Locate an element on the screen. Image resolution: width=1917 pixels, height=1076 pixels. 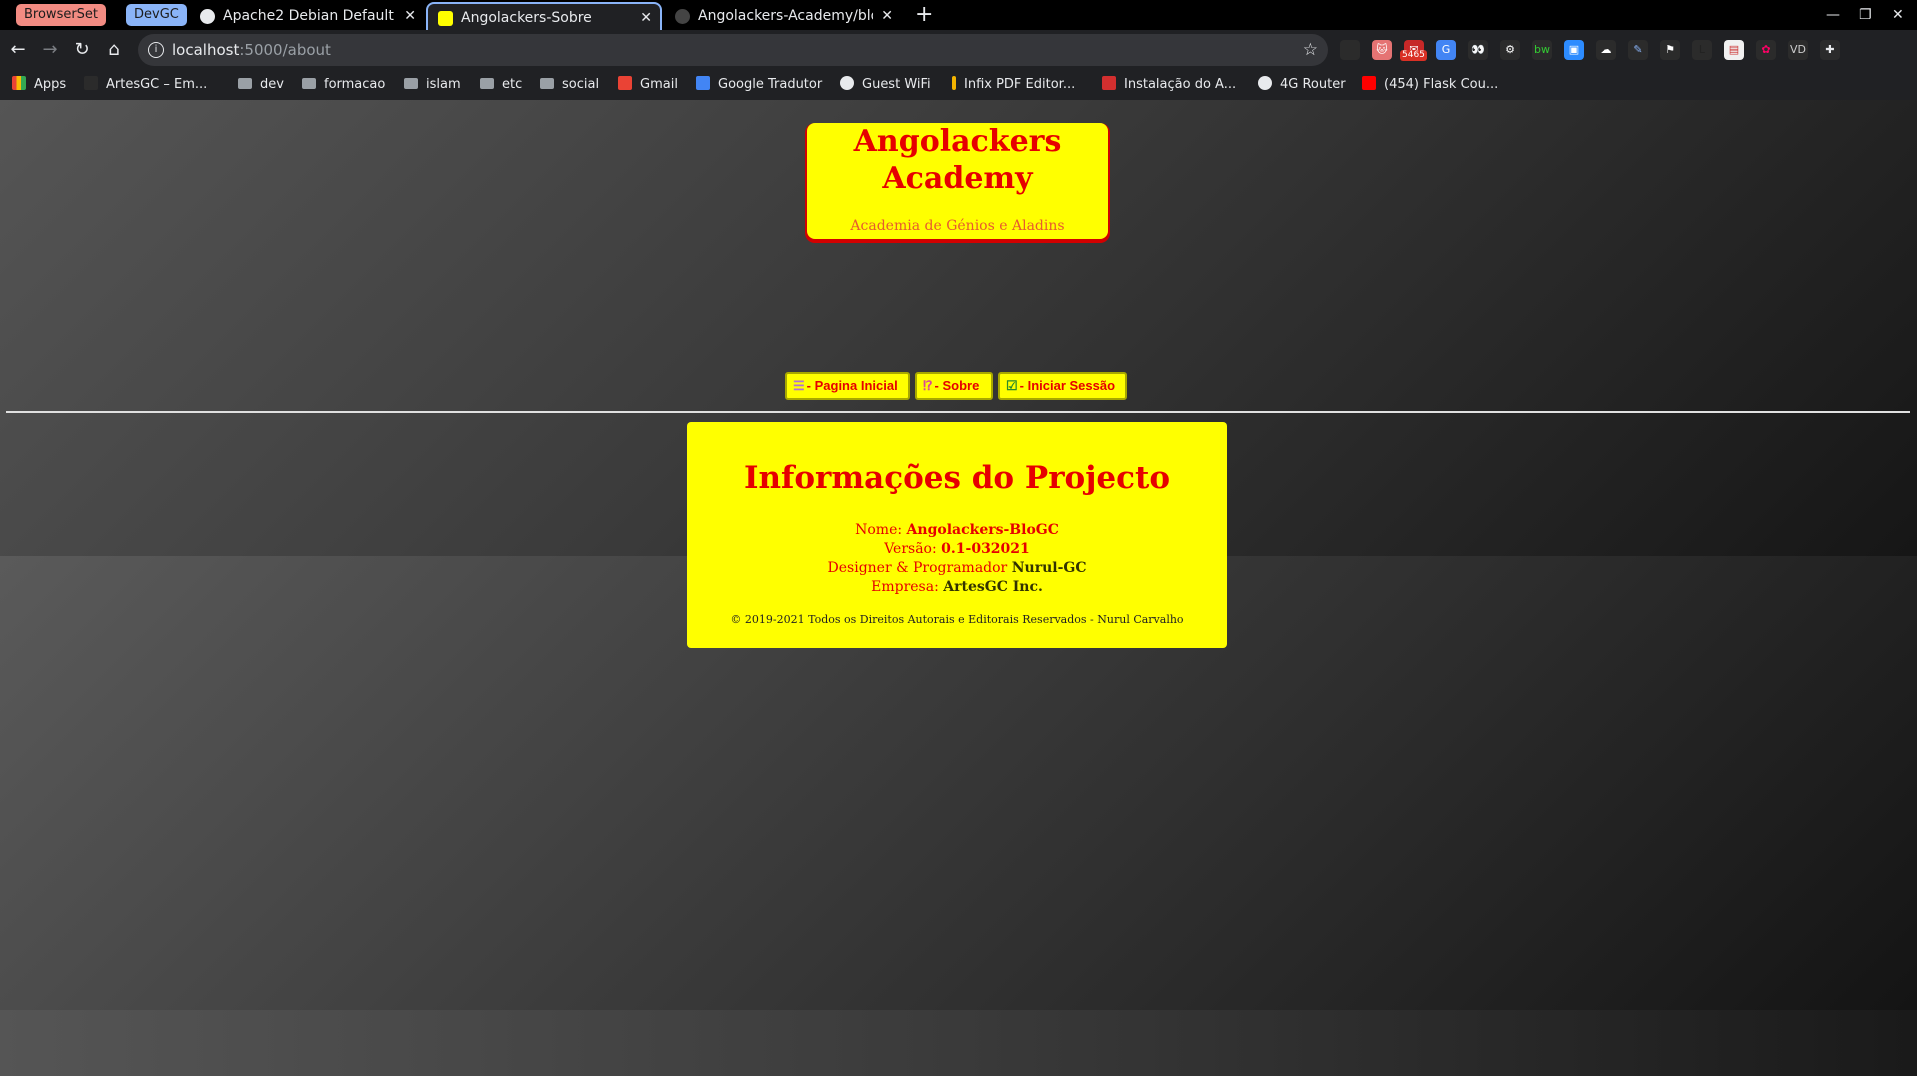
calendar-extension-icon: ▤ is located at coordinates (1734, 50).